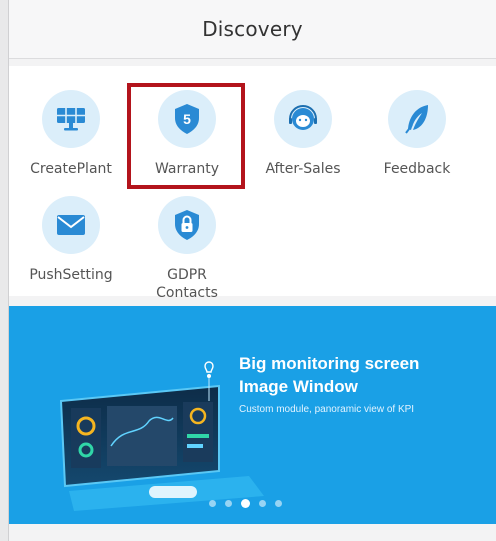 This screenshot has width=496, height=541. Describe the element at coordinates (303, 169) in the screenshot. I see `after-sales-label: After-Sales` at that location.